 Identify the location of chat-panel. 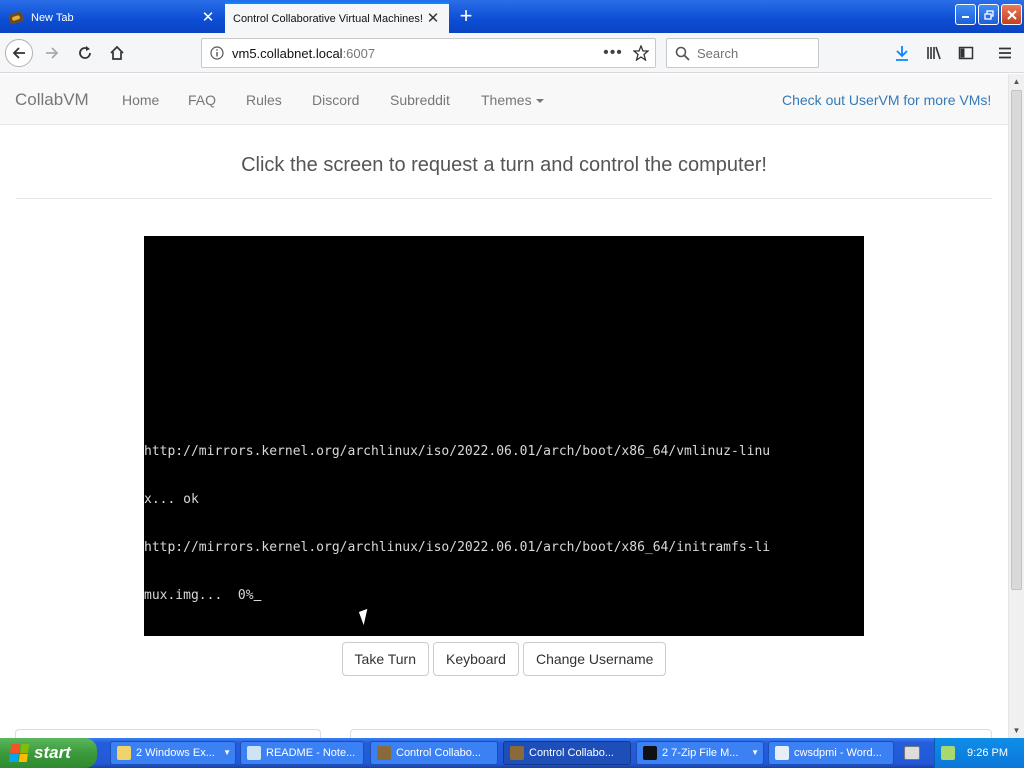
(671, 733).